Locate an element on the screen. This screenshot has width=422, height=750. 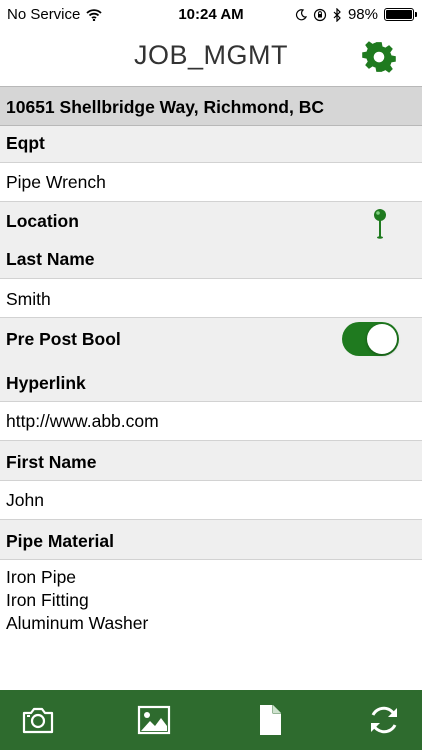
pre-post-bool-toggle is located at coordinates (370, 339).